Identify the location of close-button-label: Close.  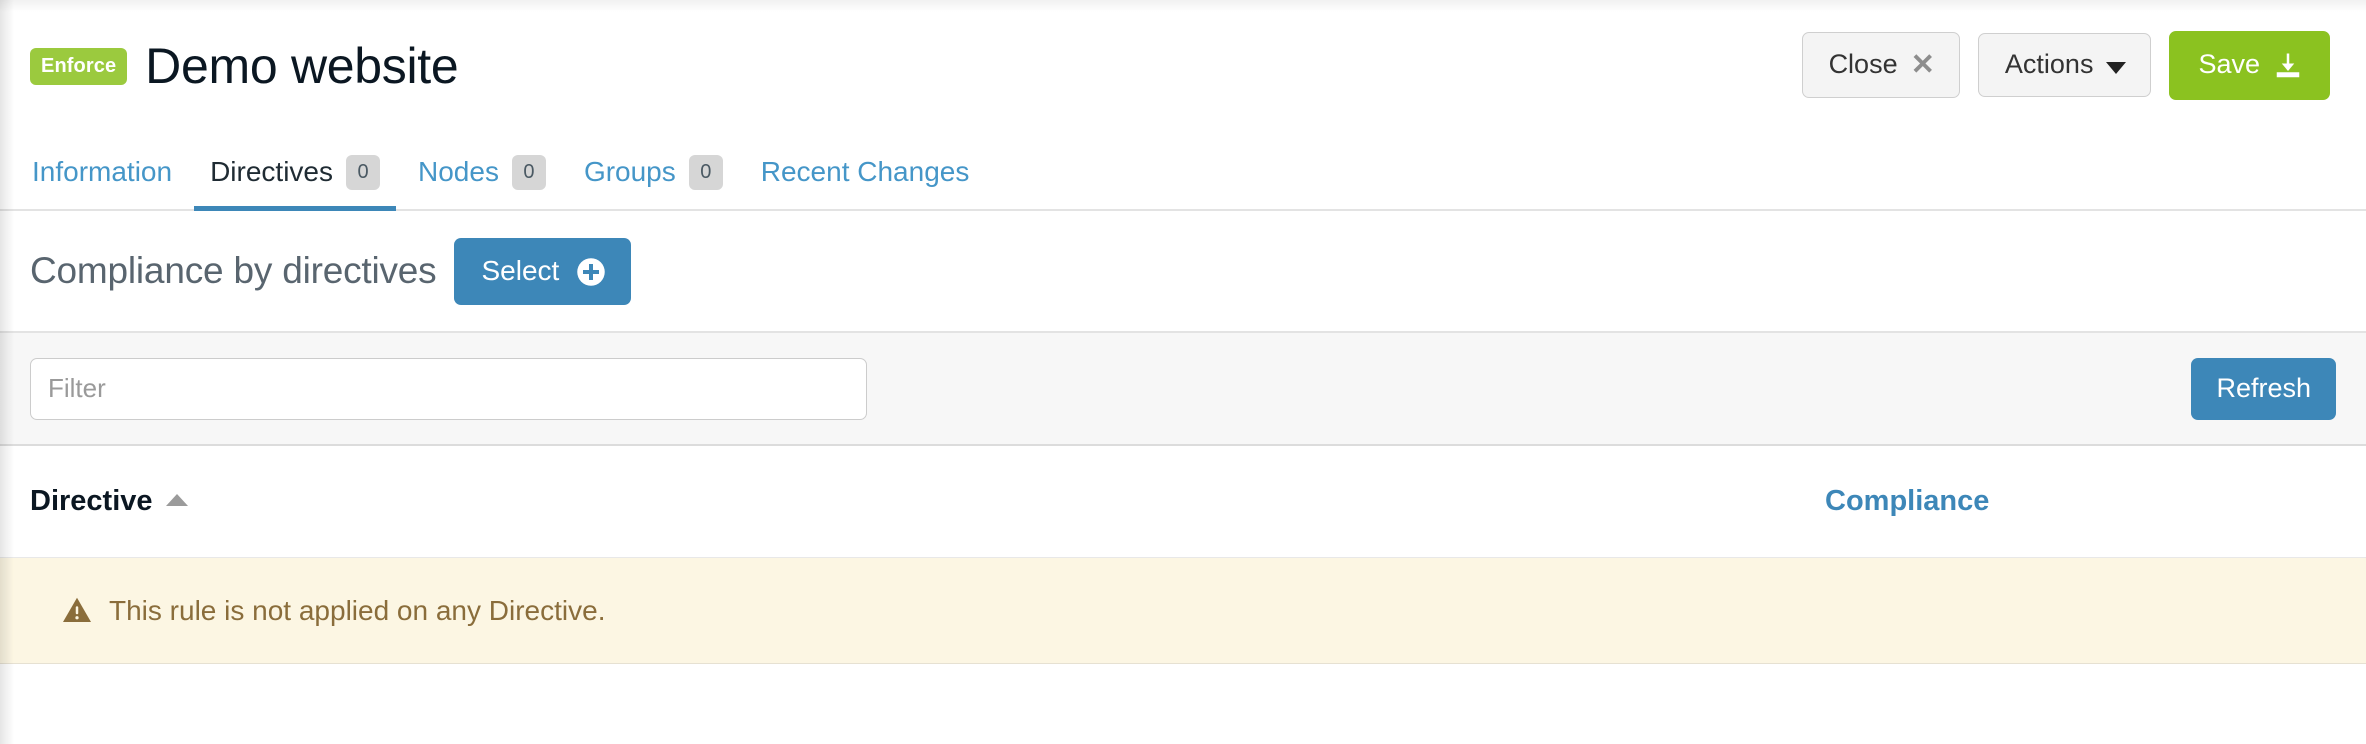
(1863, 64).